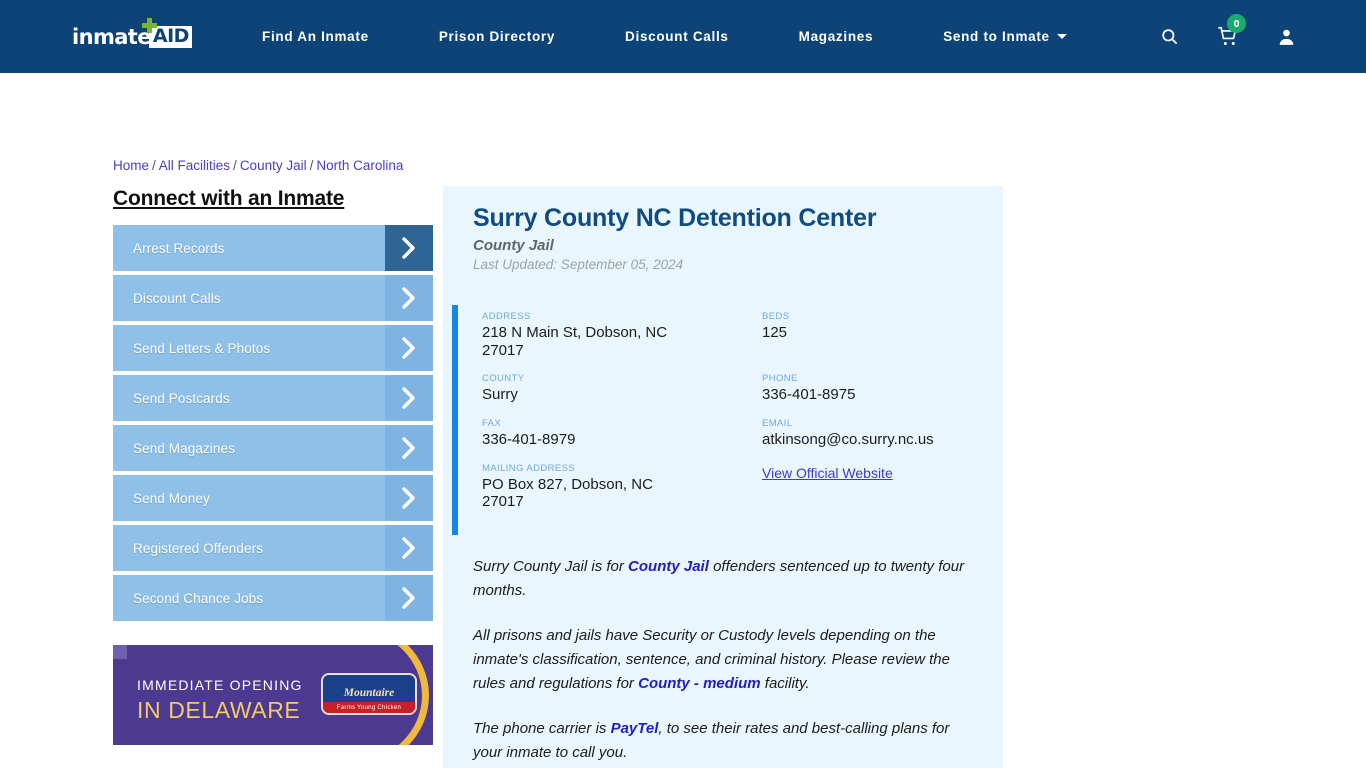 Image resolution: width=1366 pixels, height=768 pixels. I want to click on p2-text-c: facility., so click(785, 684).